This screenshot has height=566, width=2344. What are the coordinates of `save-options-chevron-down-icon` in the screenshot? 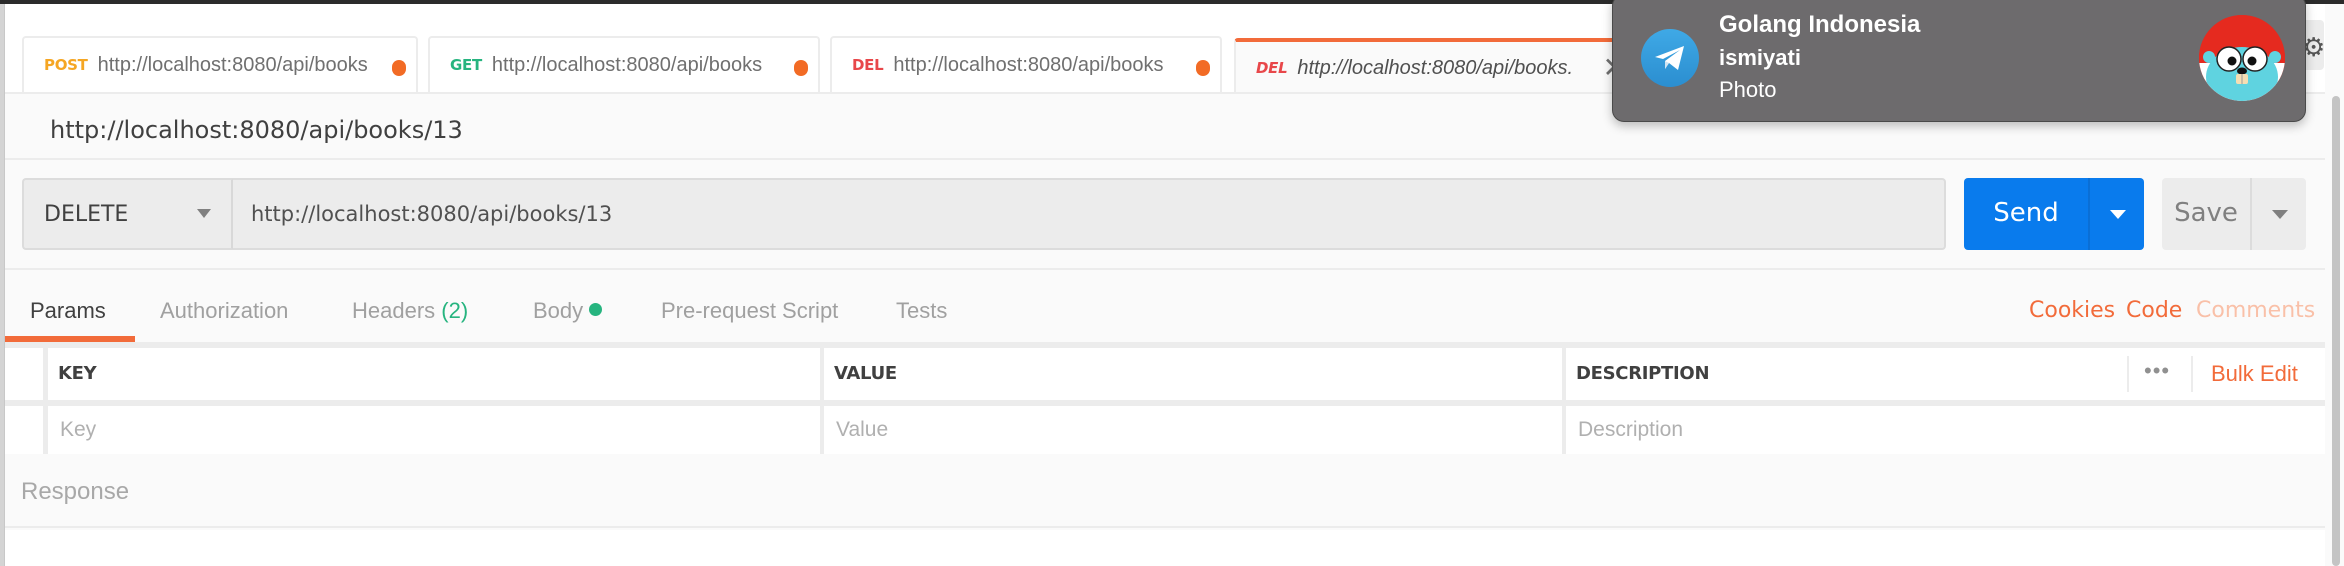 It's located at (2280, 214).